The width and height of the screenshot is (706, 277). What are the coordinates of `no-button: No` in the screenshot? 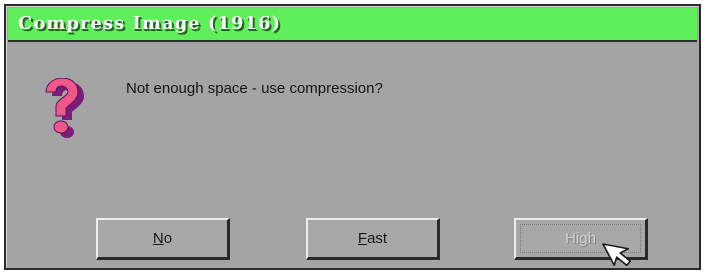 It's located at (163, 239).